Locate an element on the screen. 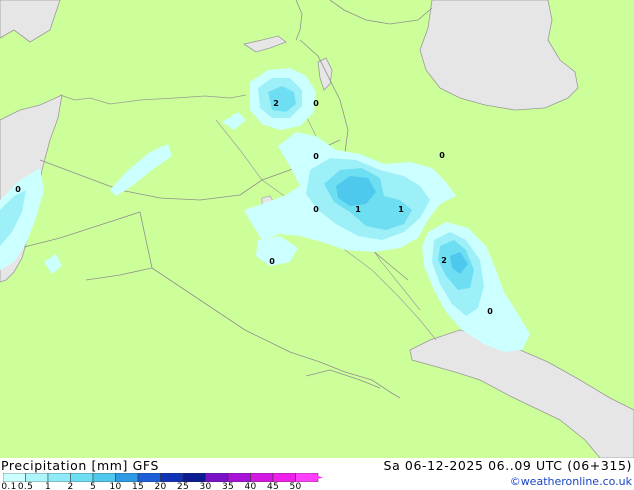 The image size is (634, 490). valid-time: Sa 06-12-2025 06..09 UTC (06+315) is located at coordinates (507, 465).